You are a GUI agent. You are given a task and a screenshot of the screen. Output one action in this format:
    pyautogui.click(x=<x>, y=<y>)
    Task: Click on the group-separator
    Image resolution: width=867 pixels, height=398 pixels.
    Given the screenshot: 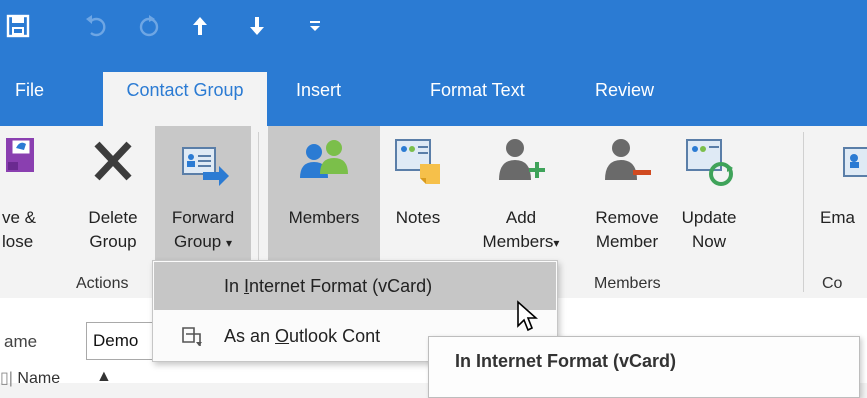 What is the action you would take?
    pyautogui.click(x=803, y=212)
    